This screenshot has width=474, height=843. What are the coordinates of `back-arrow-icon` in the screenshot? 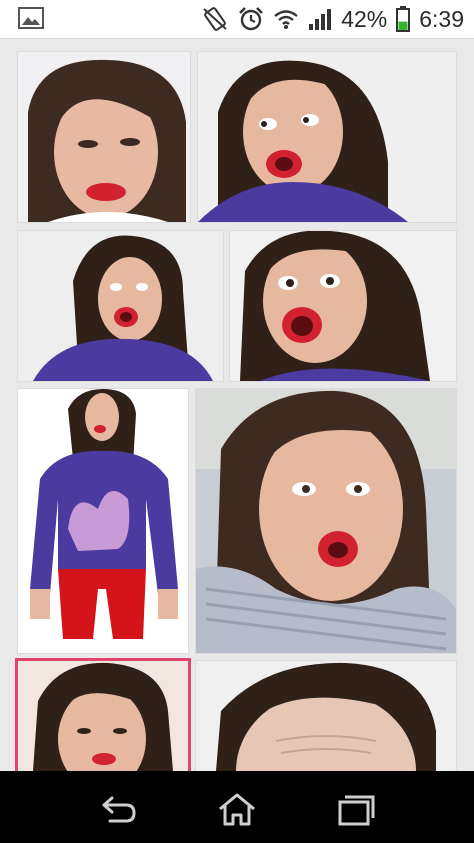 It's located at (118, 810).